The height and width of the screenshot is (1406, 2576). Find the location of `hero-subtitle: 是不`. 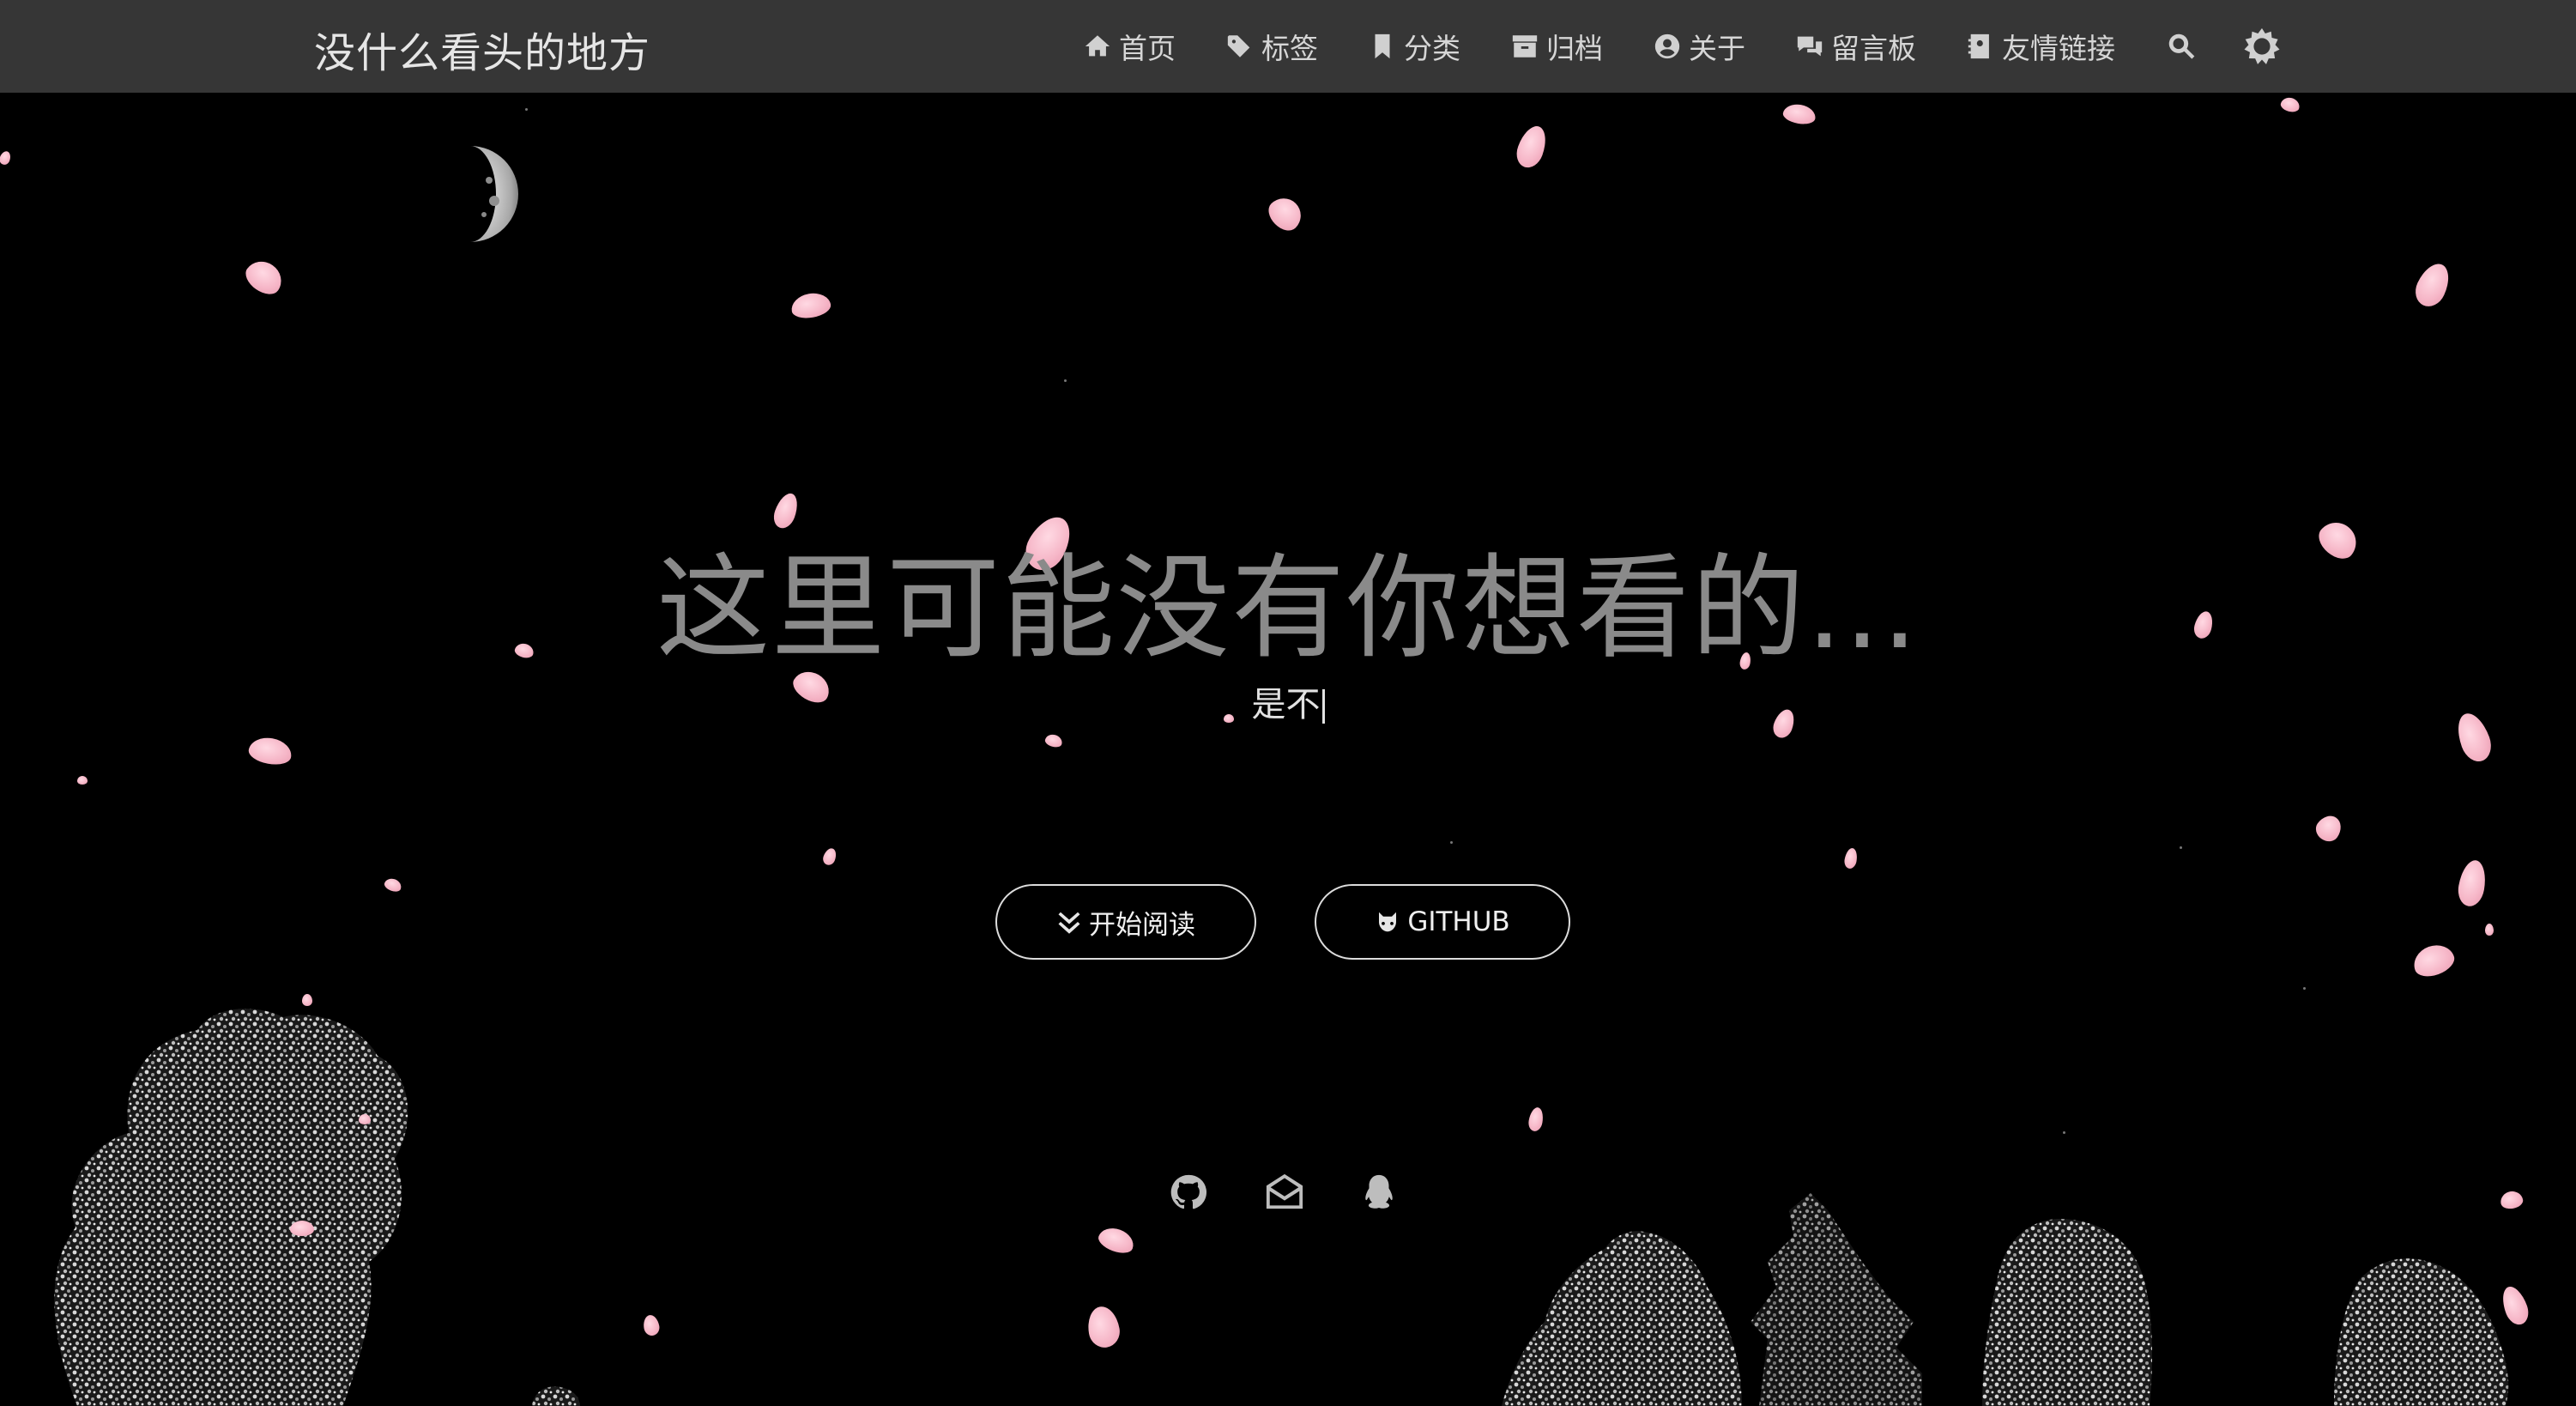

hero-subtitle: 是不 is located at coordinates (1288, 701).